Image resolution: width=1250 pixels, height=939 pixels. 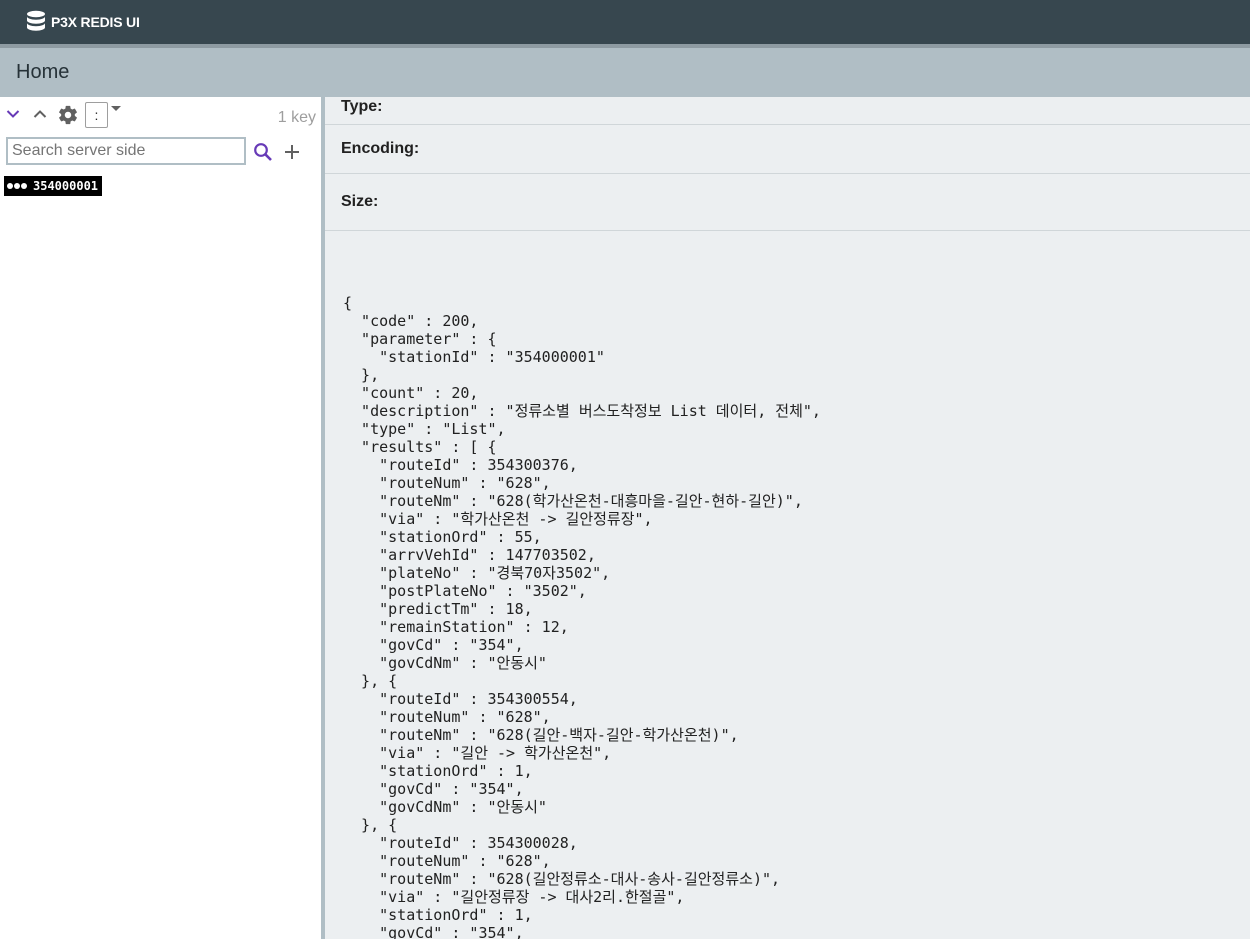 I want to click on json-line: "type" : "List",, so click(x=424, y=429).